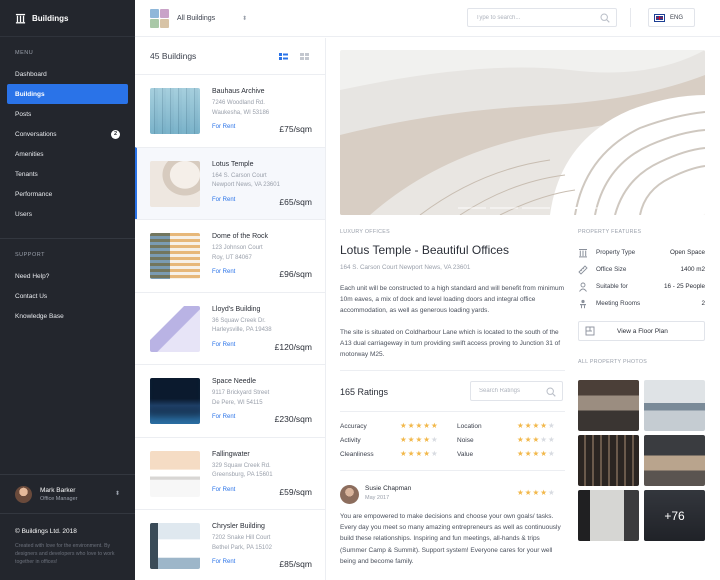  What do you see at coordinates (241, 112) in the screenshot?
I see `address-line: Waukesha, WI 53186` at bounding box center [241, 112].